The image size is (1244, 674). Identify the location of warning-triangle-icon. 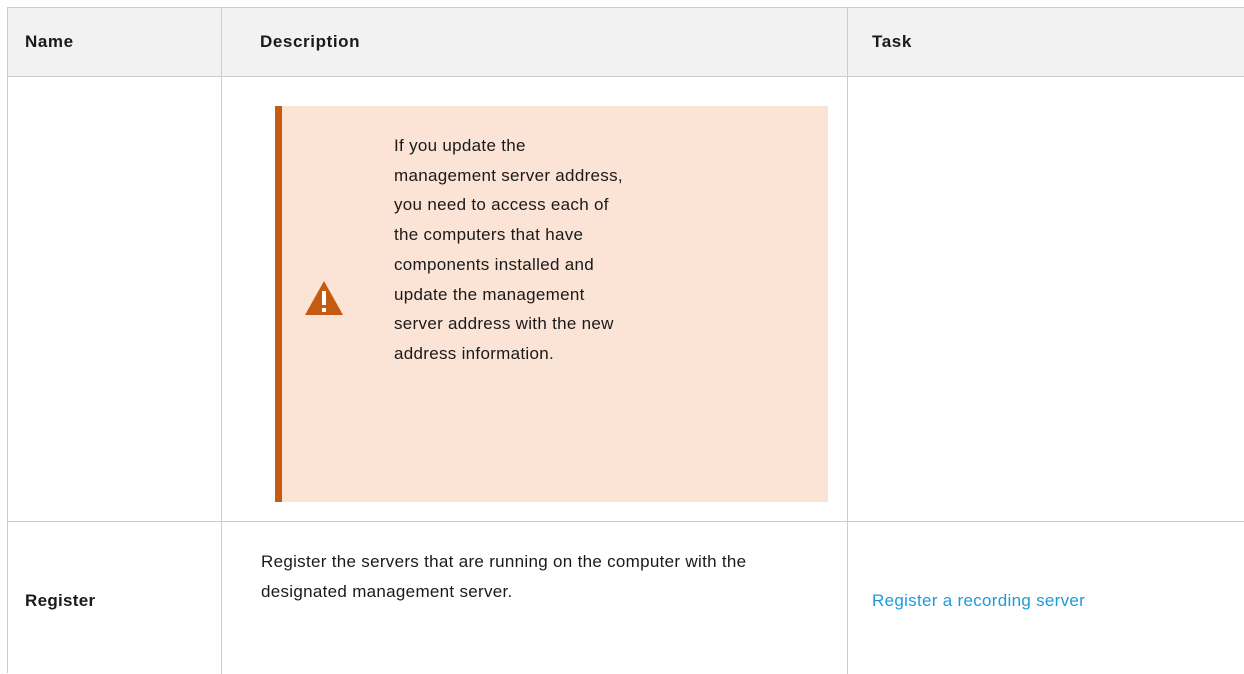
(324, 298).